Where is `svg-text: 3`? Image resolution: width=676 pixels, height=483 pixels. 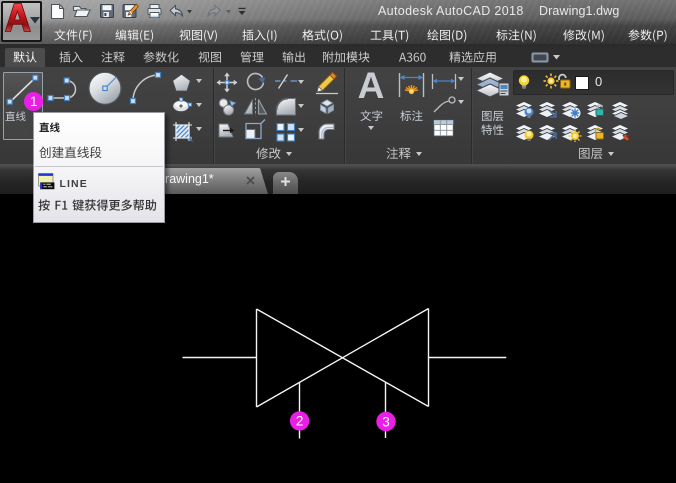
svg-text: 3 is located at coordinates (386, 421).